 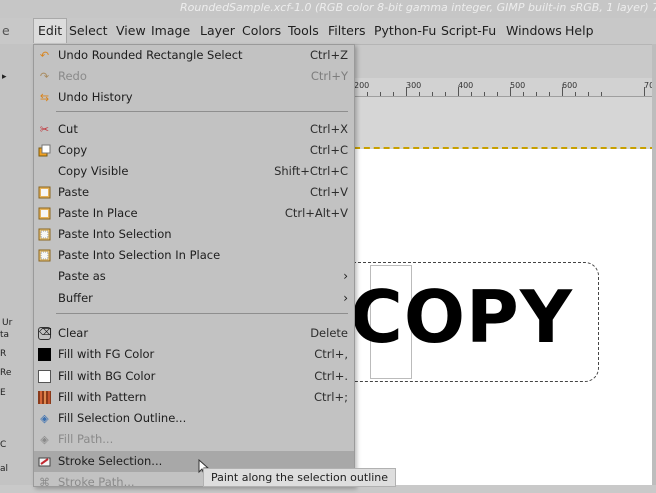 I want to click on menu-item-paste-in-place: Paste In Place Ctrl+Alt+V, so click(x=194, y=213).